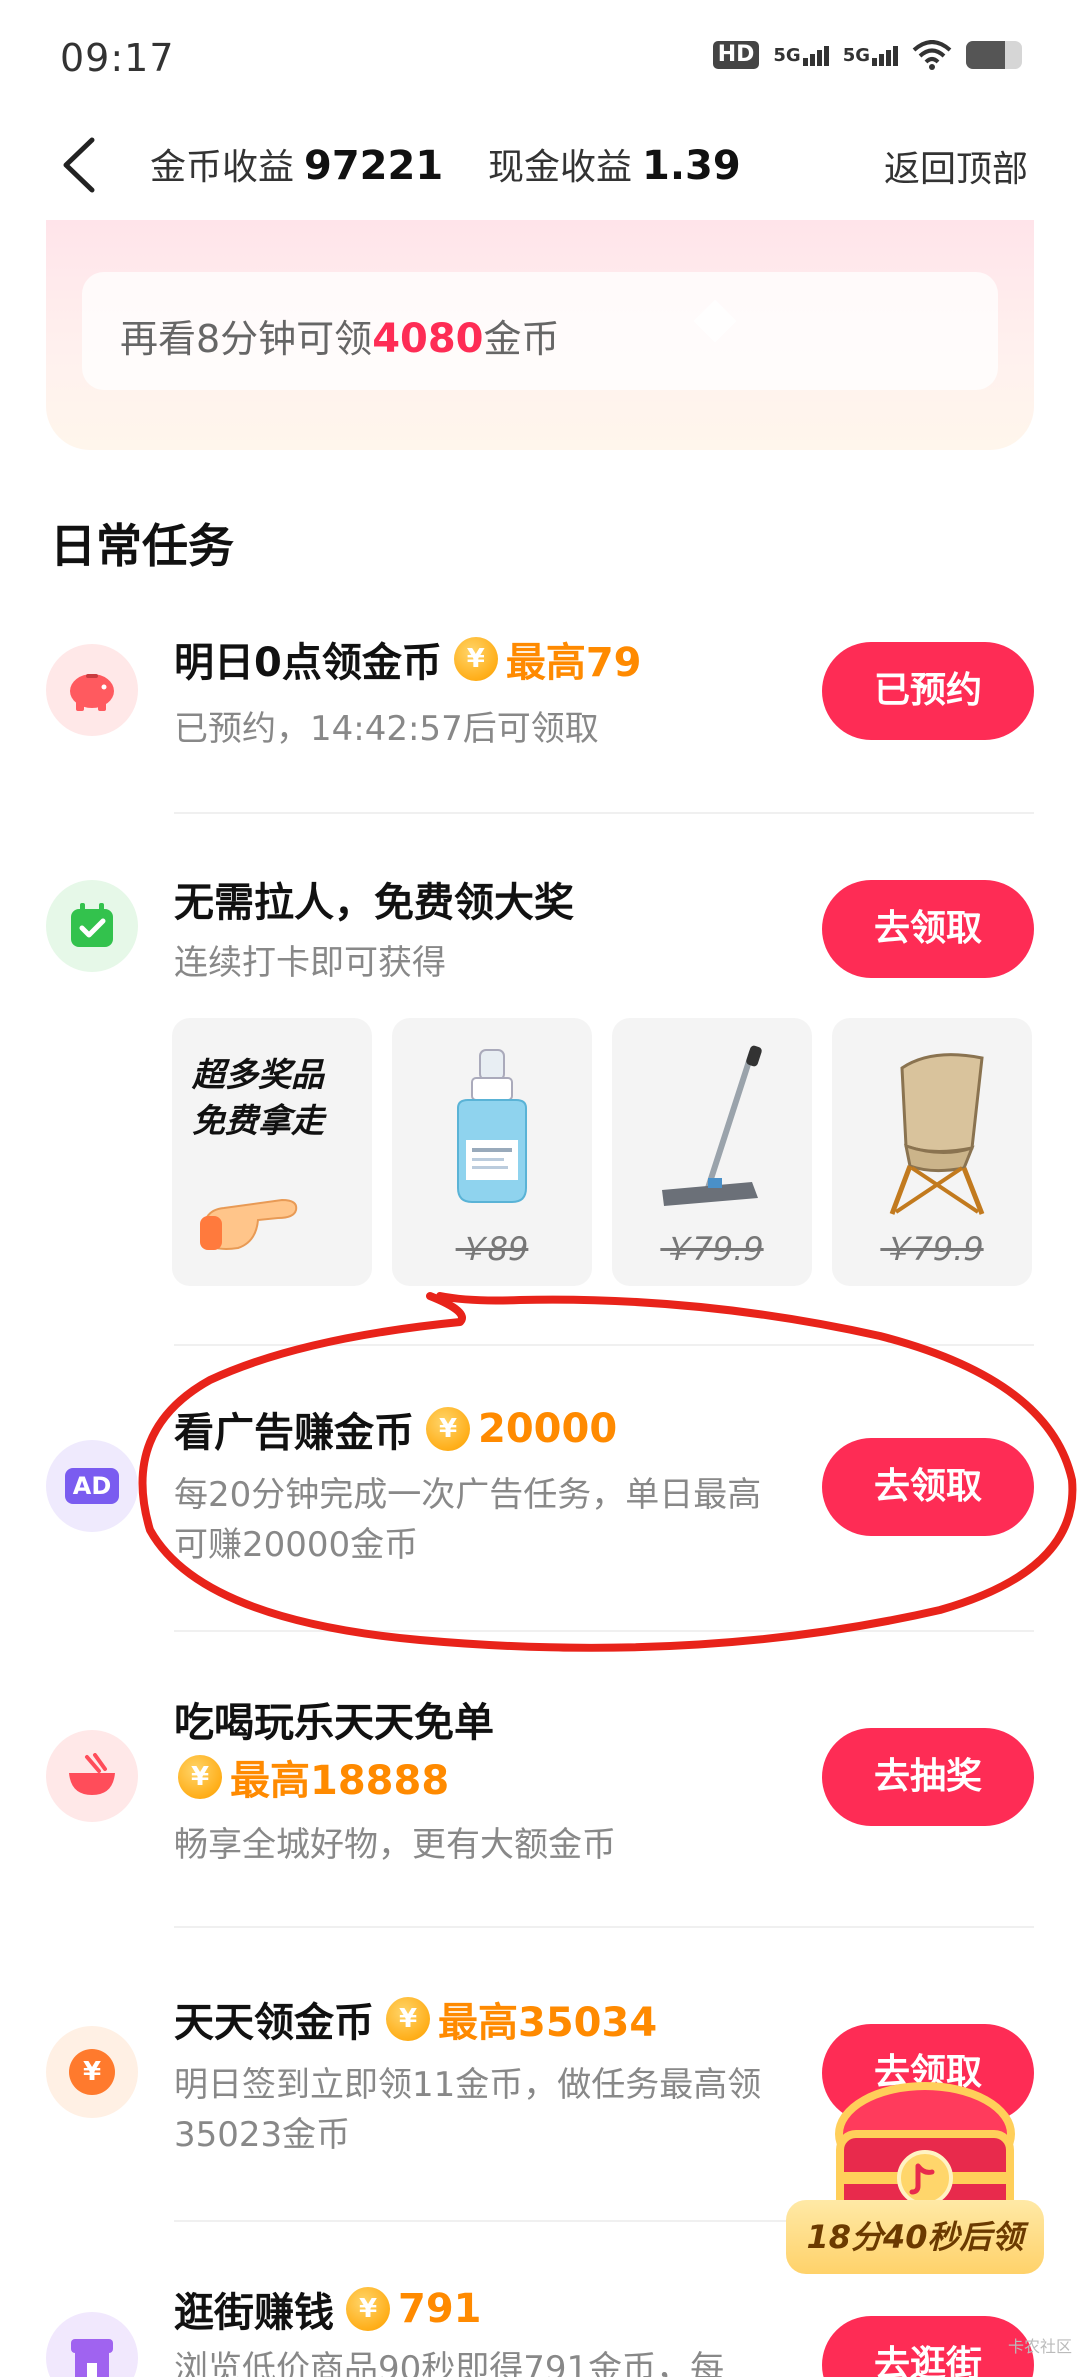  I want to click on task-desc: 浏览低价商品90秒即得791金币，每, so click(449, 2363).